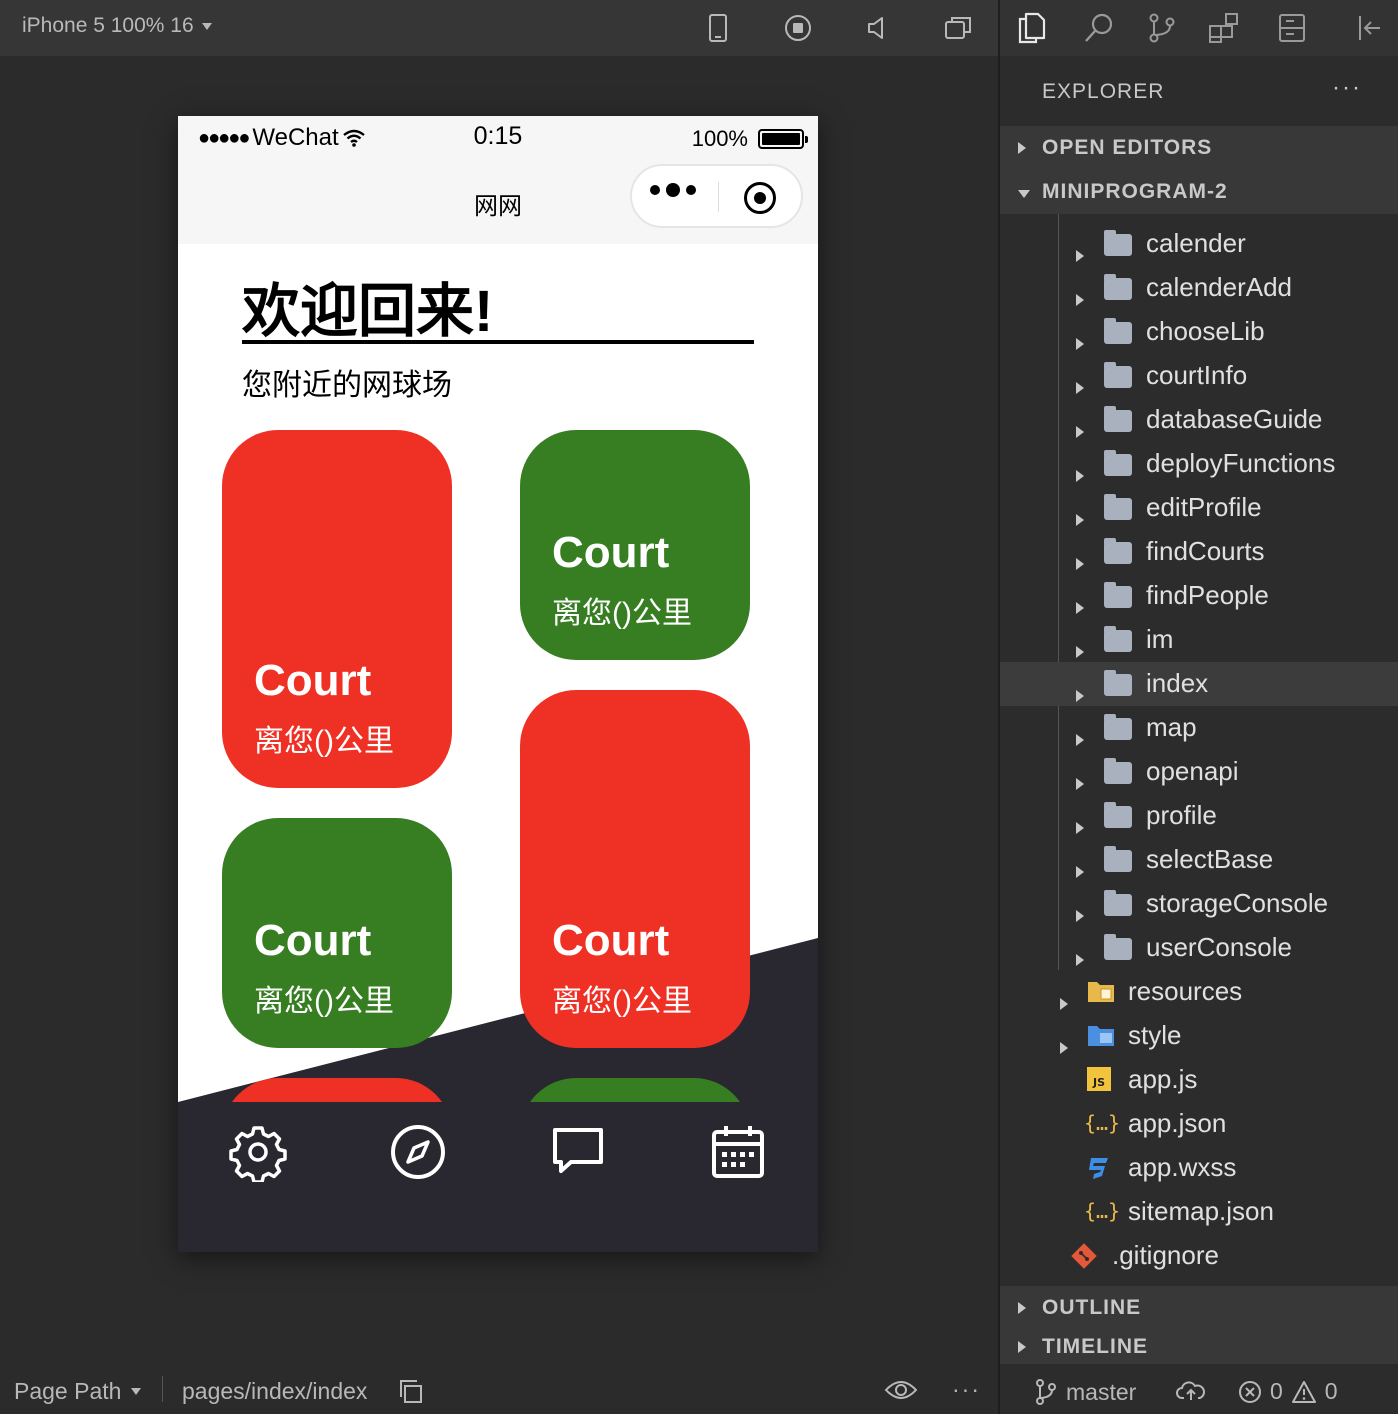  What do you see at coordinates (1199, 1212) in the screenshot?
I see `tree-item-sitemap-json: {…} sitemap.json` at bounding box center [1199, 1212].